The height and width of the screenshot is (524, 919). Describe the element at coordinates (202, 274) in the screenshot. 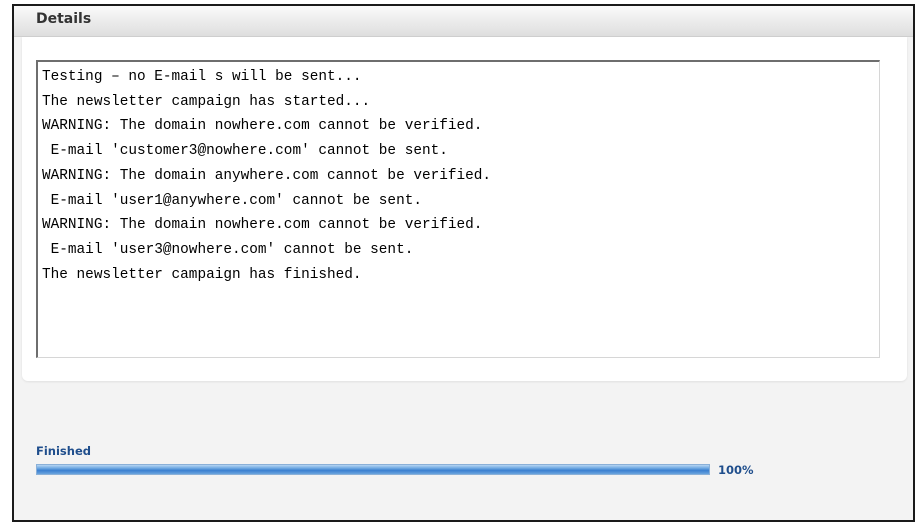

I see `log-line: The newsletter campaign has finished.` at that location.